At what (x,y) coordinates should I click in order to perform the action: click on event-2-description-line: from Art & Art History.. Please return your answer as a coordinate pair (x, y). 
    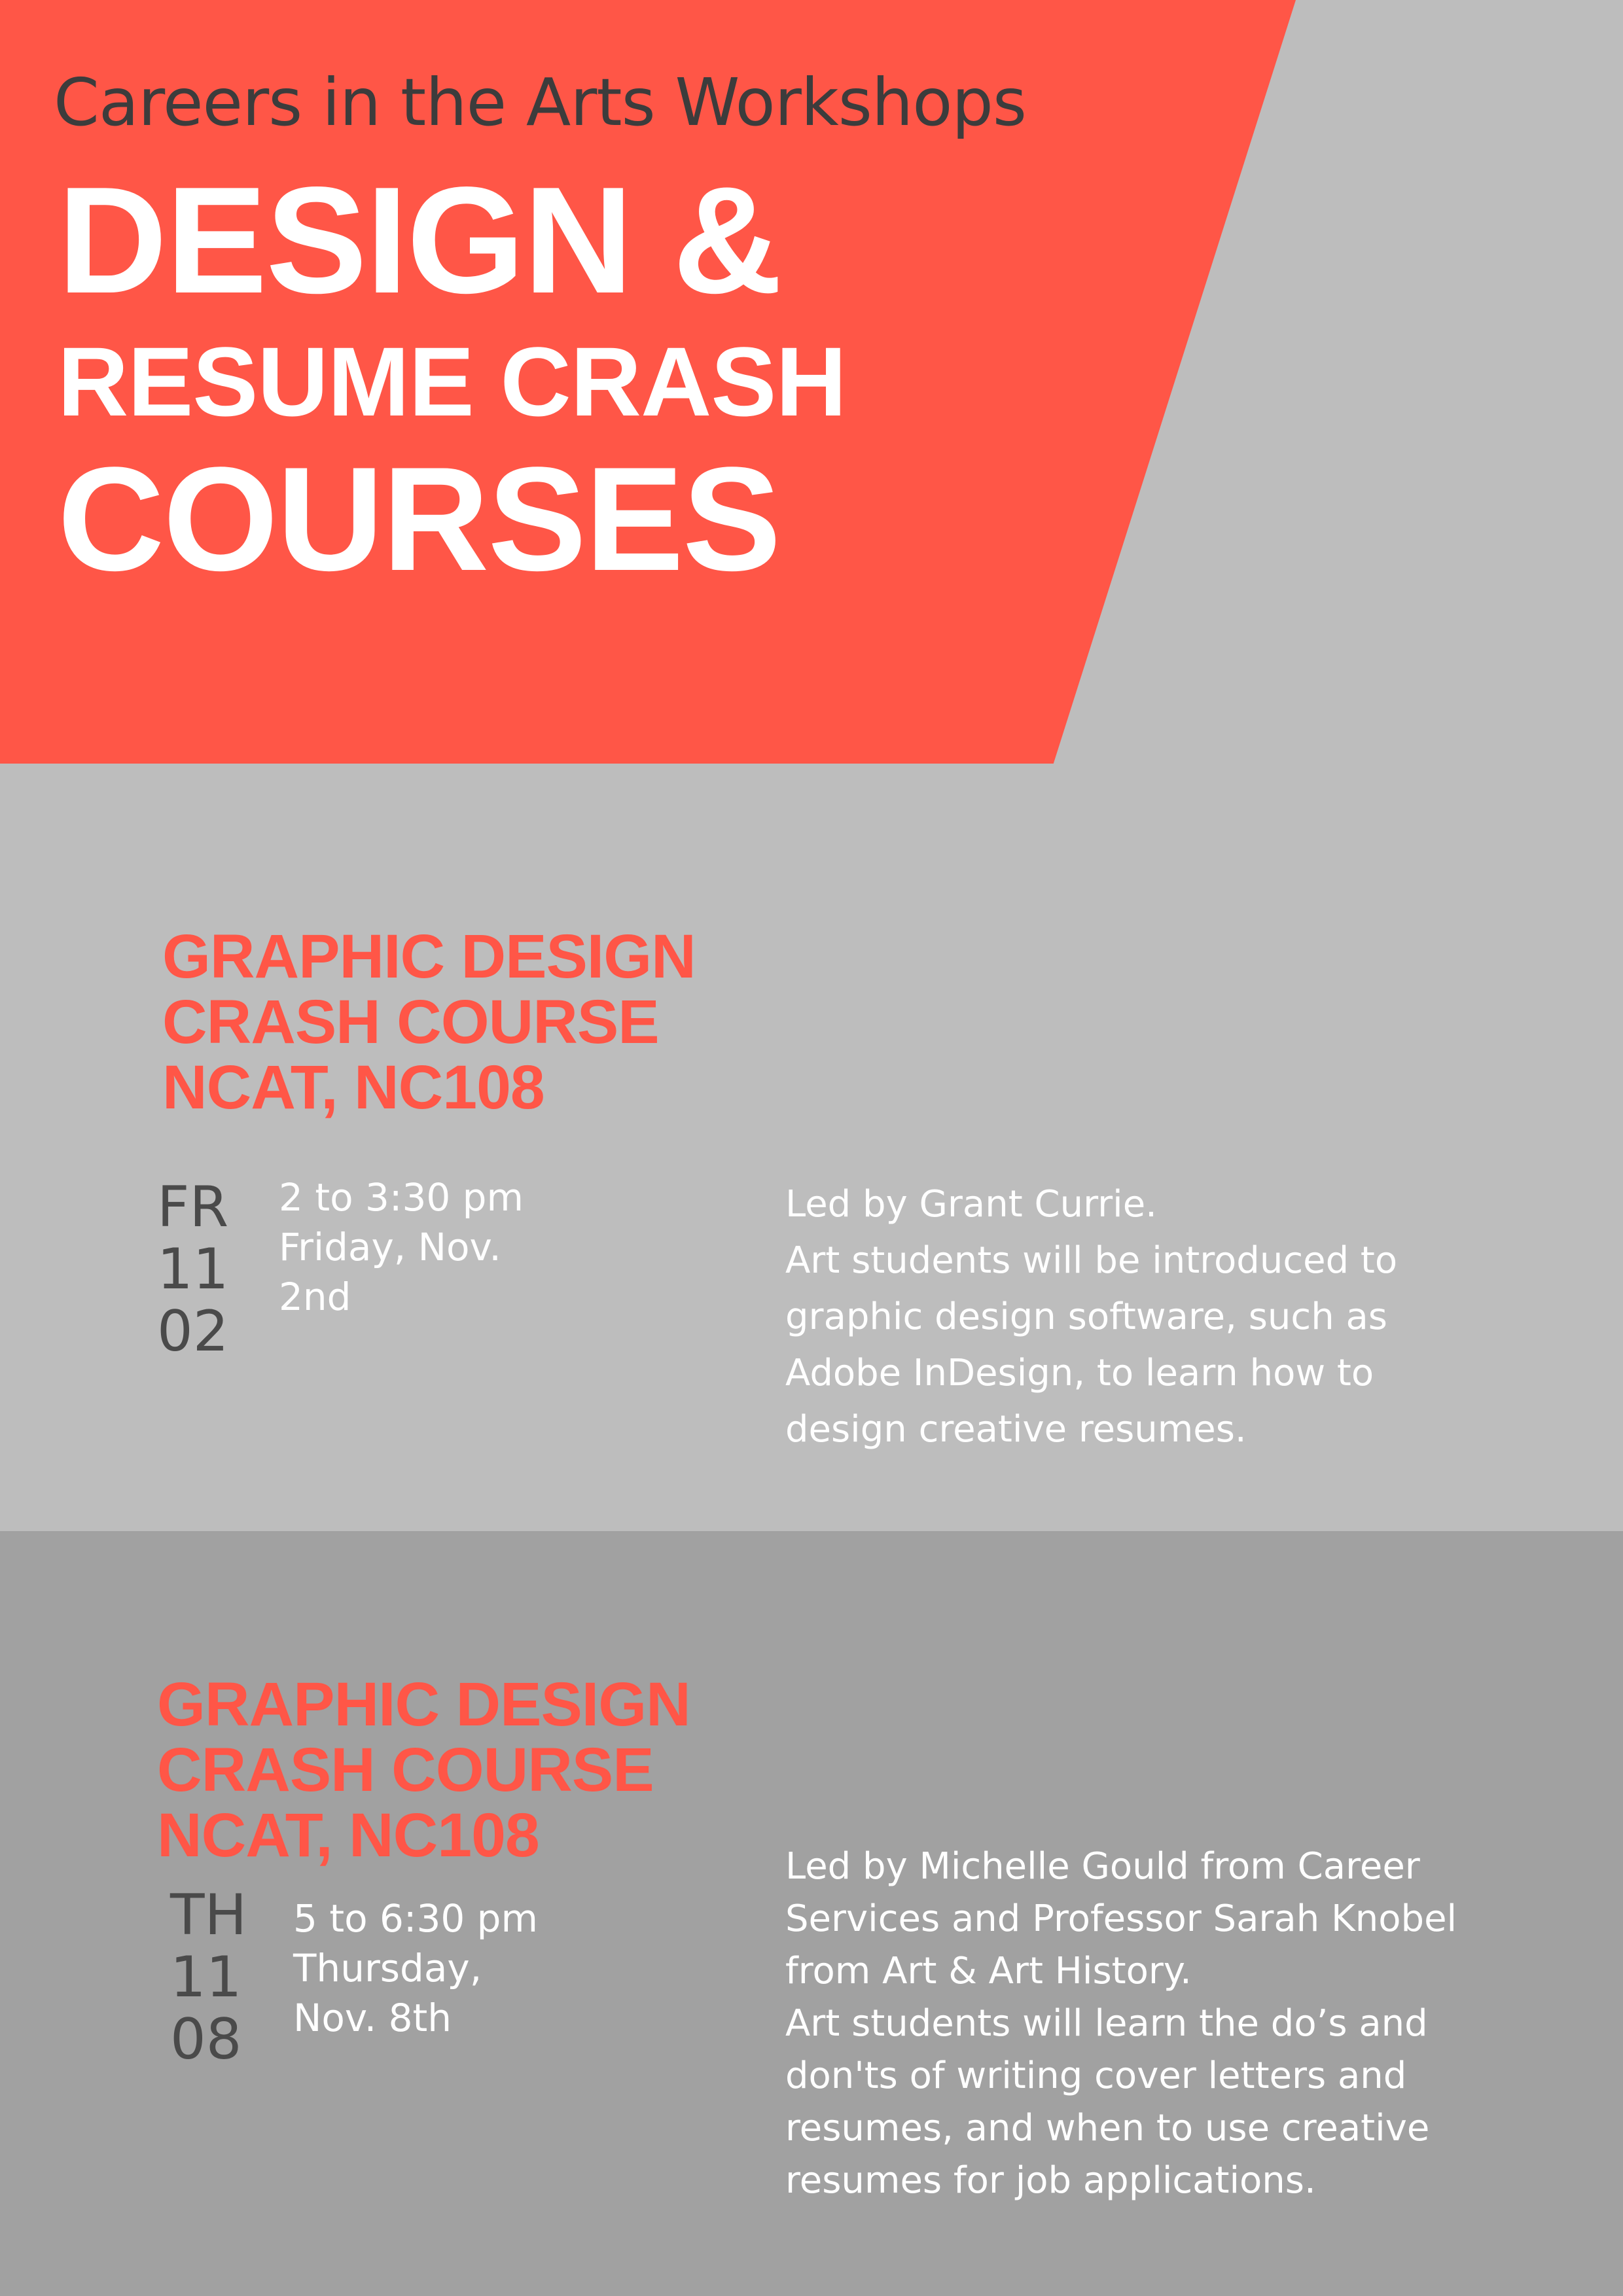
    Looking at the image, I should click on (988, 1971).